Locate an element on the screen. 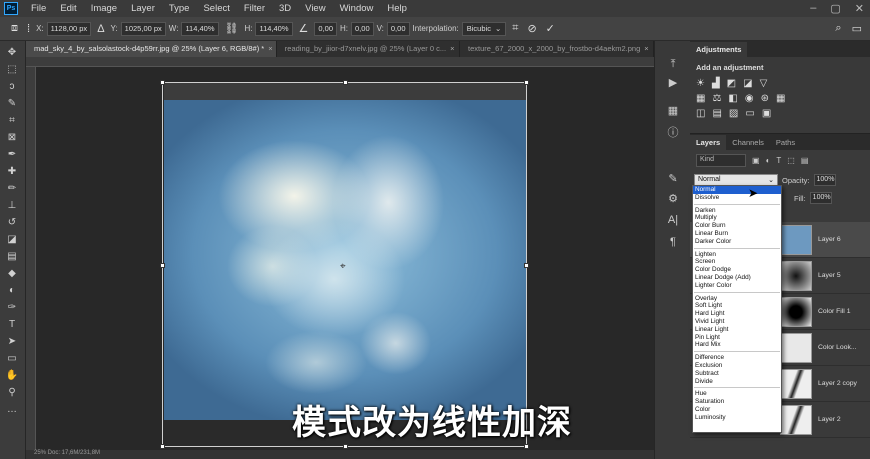 This screenshot has width=870, height=459. invert-icon: ◫ is located at coordinates (700, 113).